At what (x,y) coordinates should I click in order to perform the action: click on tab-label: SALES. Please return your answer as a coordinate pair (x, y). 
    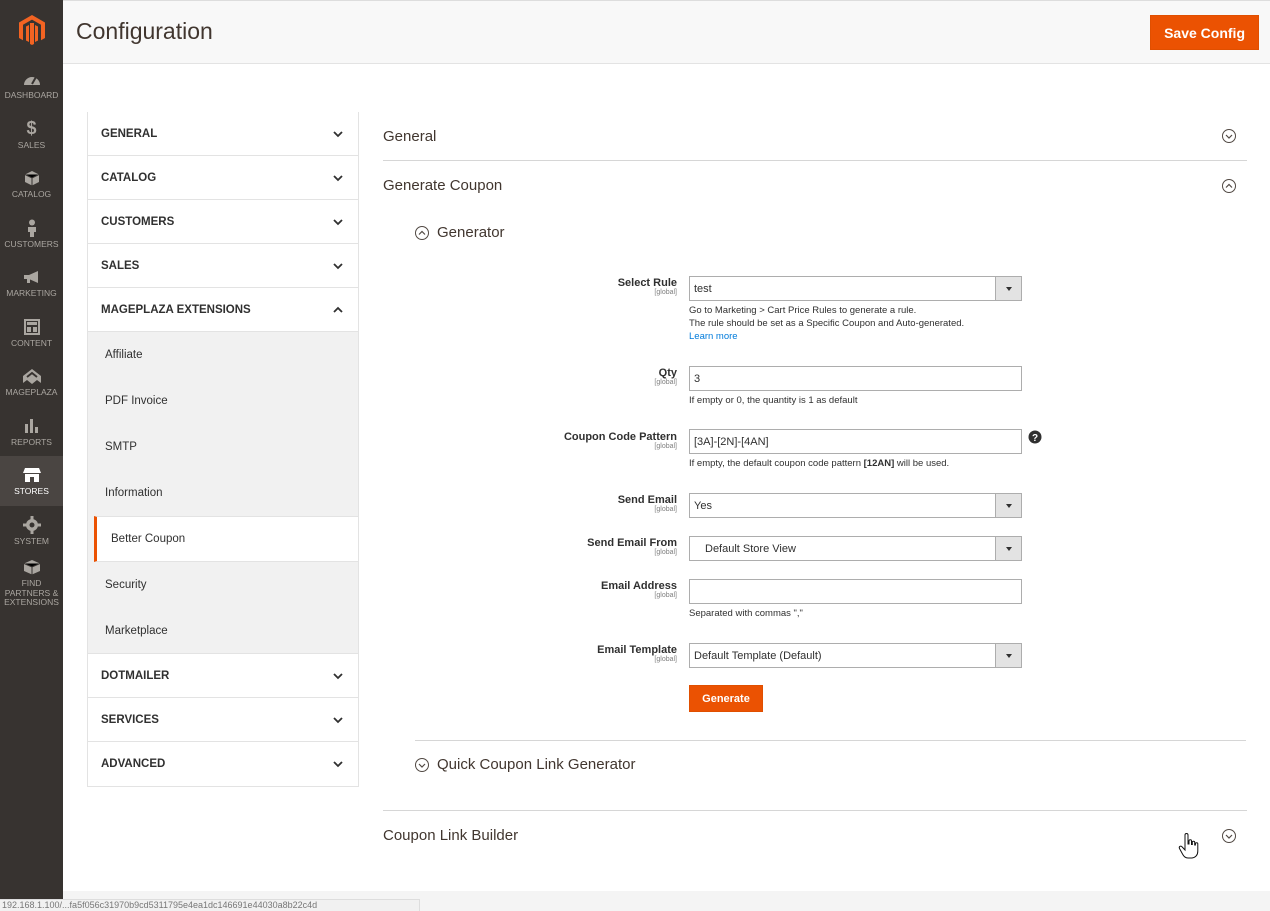
    Looking at the image, I should click on (120, 265).